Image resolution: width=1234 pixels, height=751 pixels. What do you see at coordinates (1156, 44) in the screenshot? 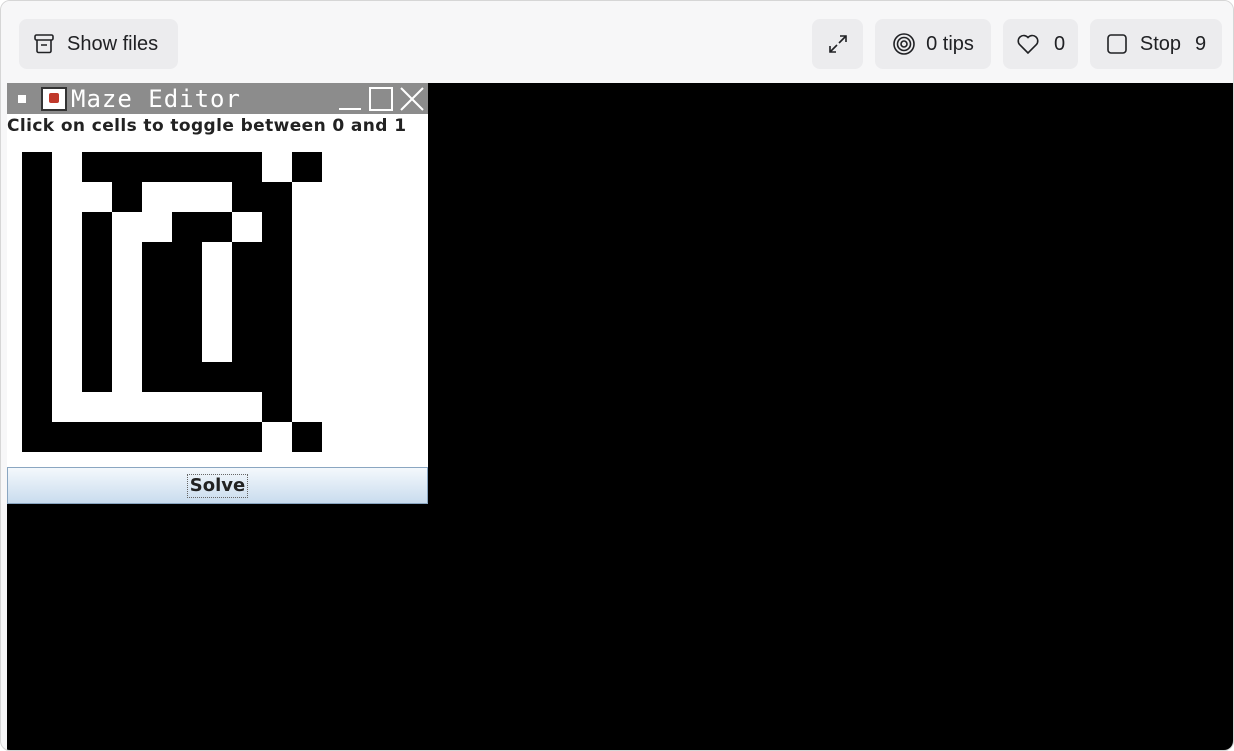
I see `stop-button: Stop 9` at bounding box center [1156, 44].